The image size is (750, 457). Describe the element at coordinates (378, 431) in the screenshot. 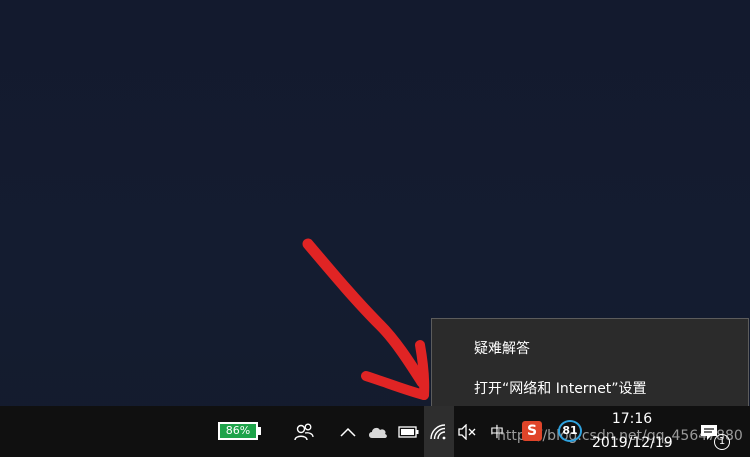

I see `onedrive-cloud-icon` at that location.